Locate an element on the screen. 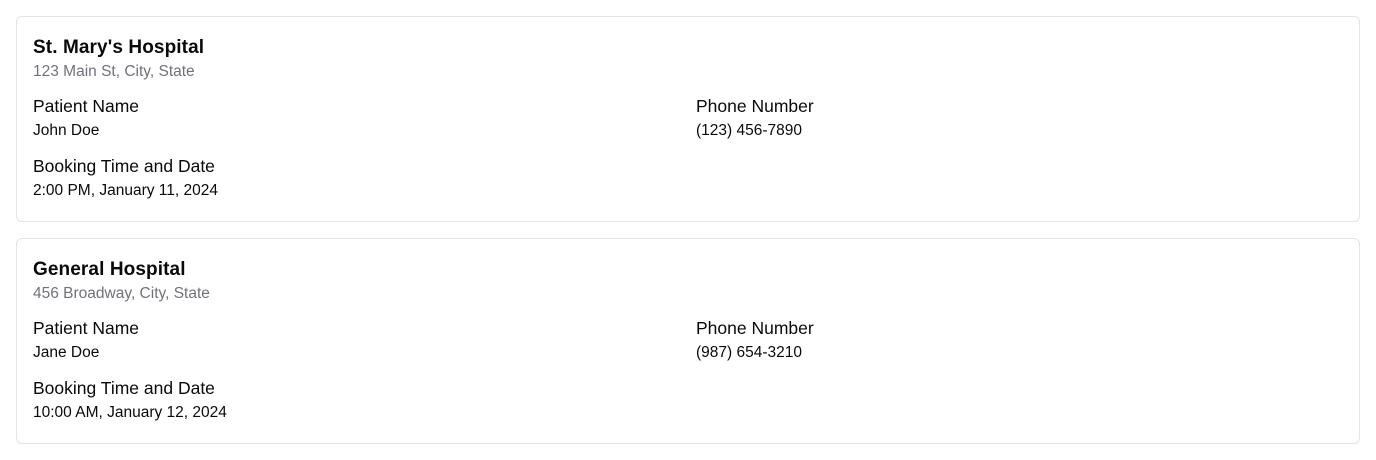  hospital-name: St. Mary's Hospital is located at coordinates (119, 47).